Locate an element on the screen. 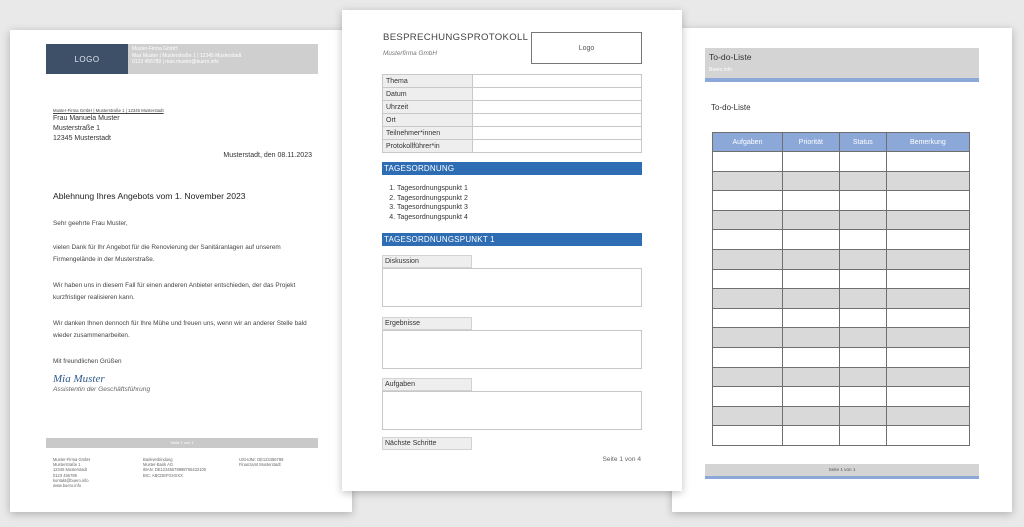 The height and width of the screenshot is (527, 1024). table-row: Protokollführer*in is located at coordinates (512, 146).